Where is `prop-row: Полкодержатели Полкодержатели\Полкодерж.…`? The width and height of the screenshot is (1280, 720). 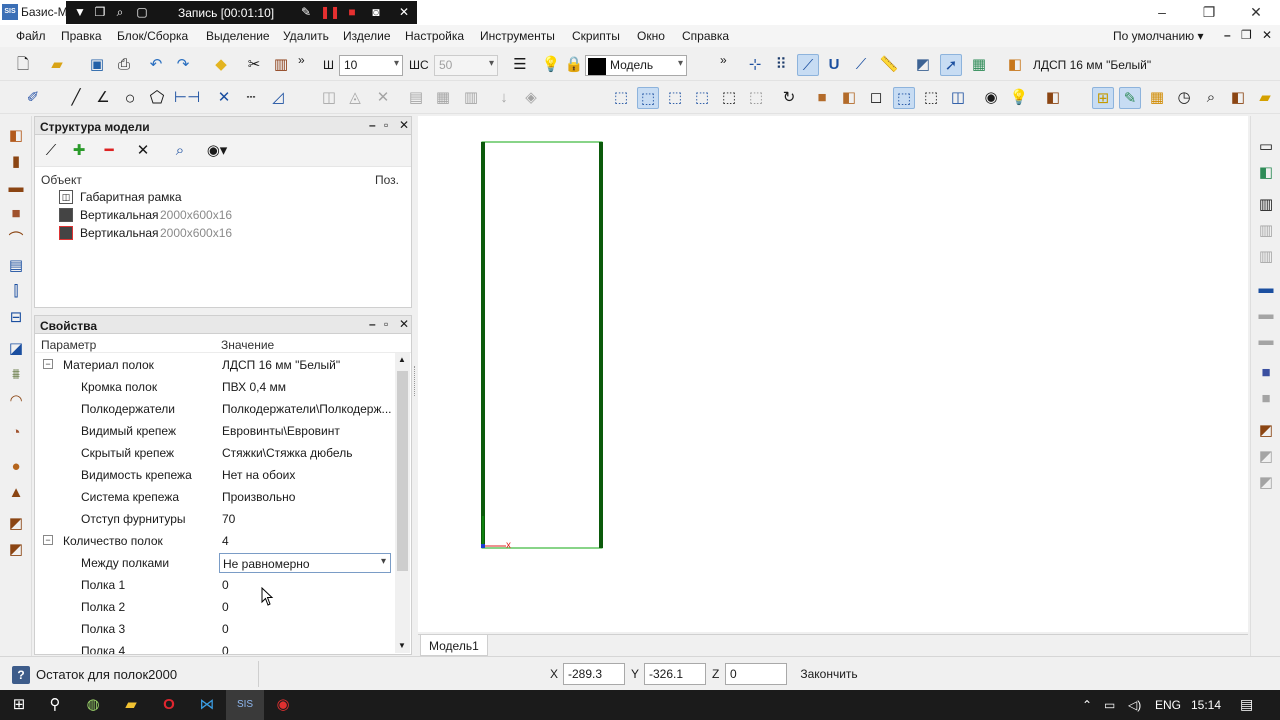
prop-row: Полкодержатели Полкодержатели\Полкодерж.… is located at coordinates (215, 409).